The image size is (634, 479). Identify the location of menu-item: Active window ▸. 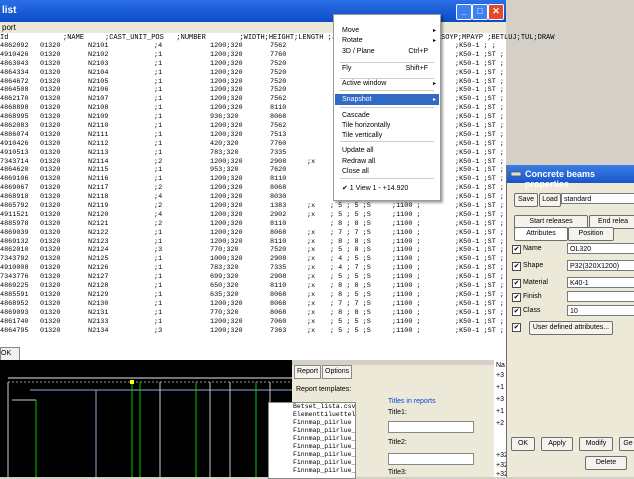
(391, 84).